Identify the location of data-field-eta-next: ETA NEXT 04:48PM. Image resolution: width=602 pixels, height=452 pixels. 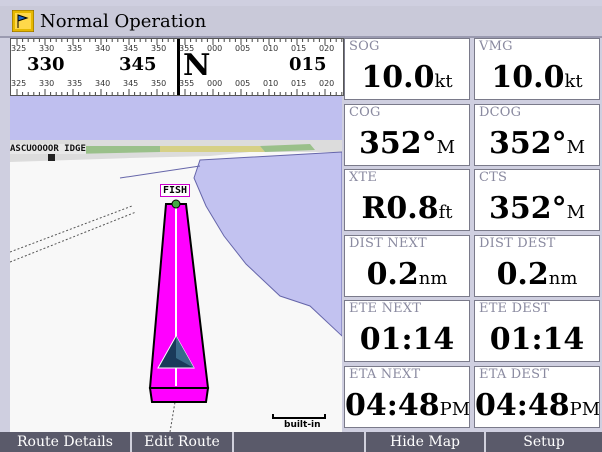
(407, 396).